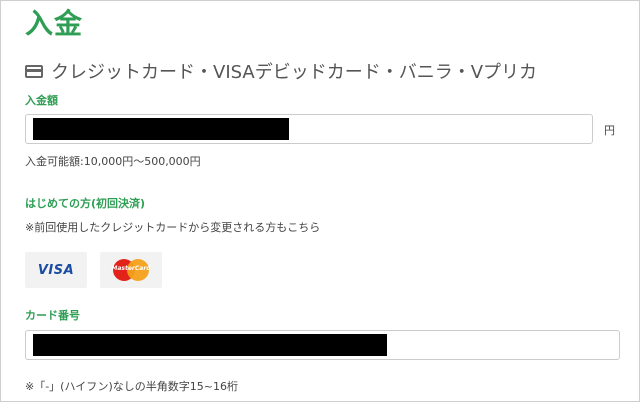 Image resolution: width=640 pixels, height=402 pixels. I want to click on visa-logo: VISA, so click(56, 270).